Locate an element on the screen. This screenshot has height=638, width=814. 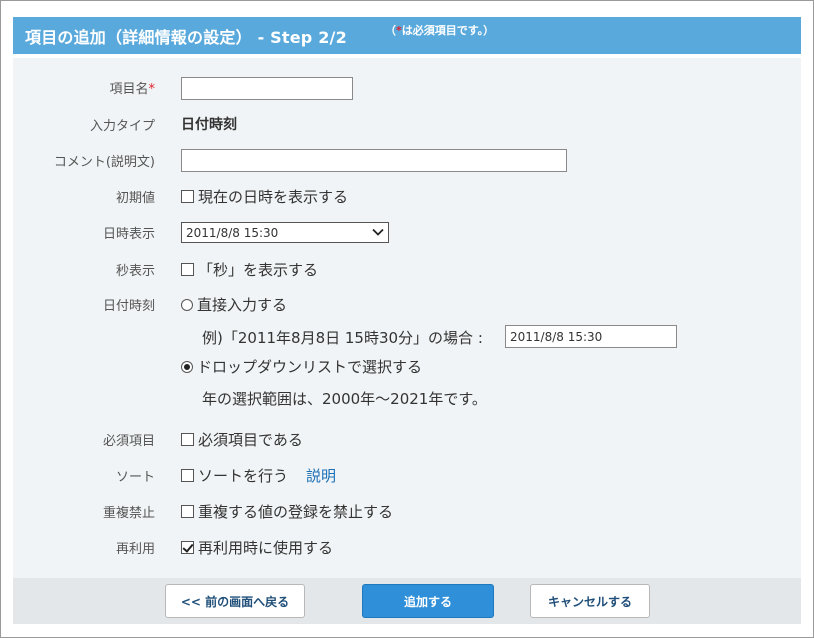
add-button: 追加する is located at coordinates (428, 601).